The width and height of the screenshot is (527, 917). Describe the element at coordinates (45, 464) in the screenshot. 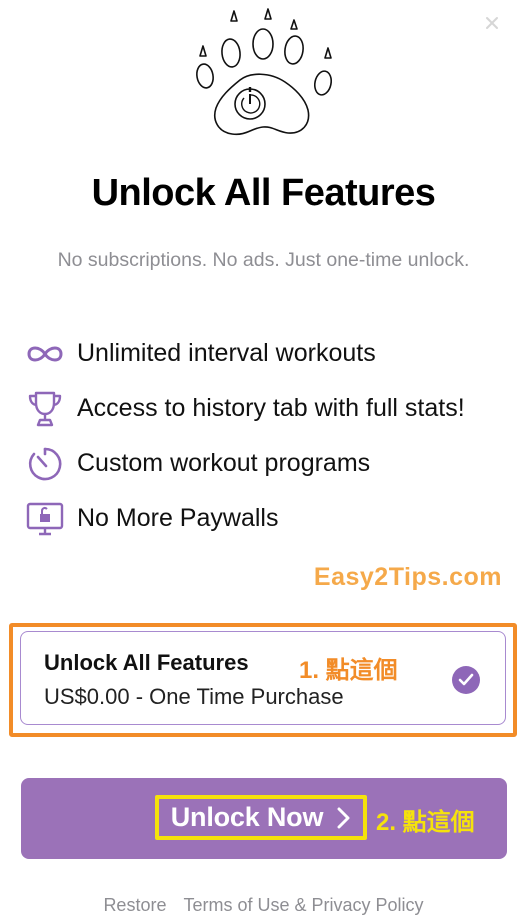

I see `stopwatch-icon` at that location.